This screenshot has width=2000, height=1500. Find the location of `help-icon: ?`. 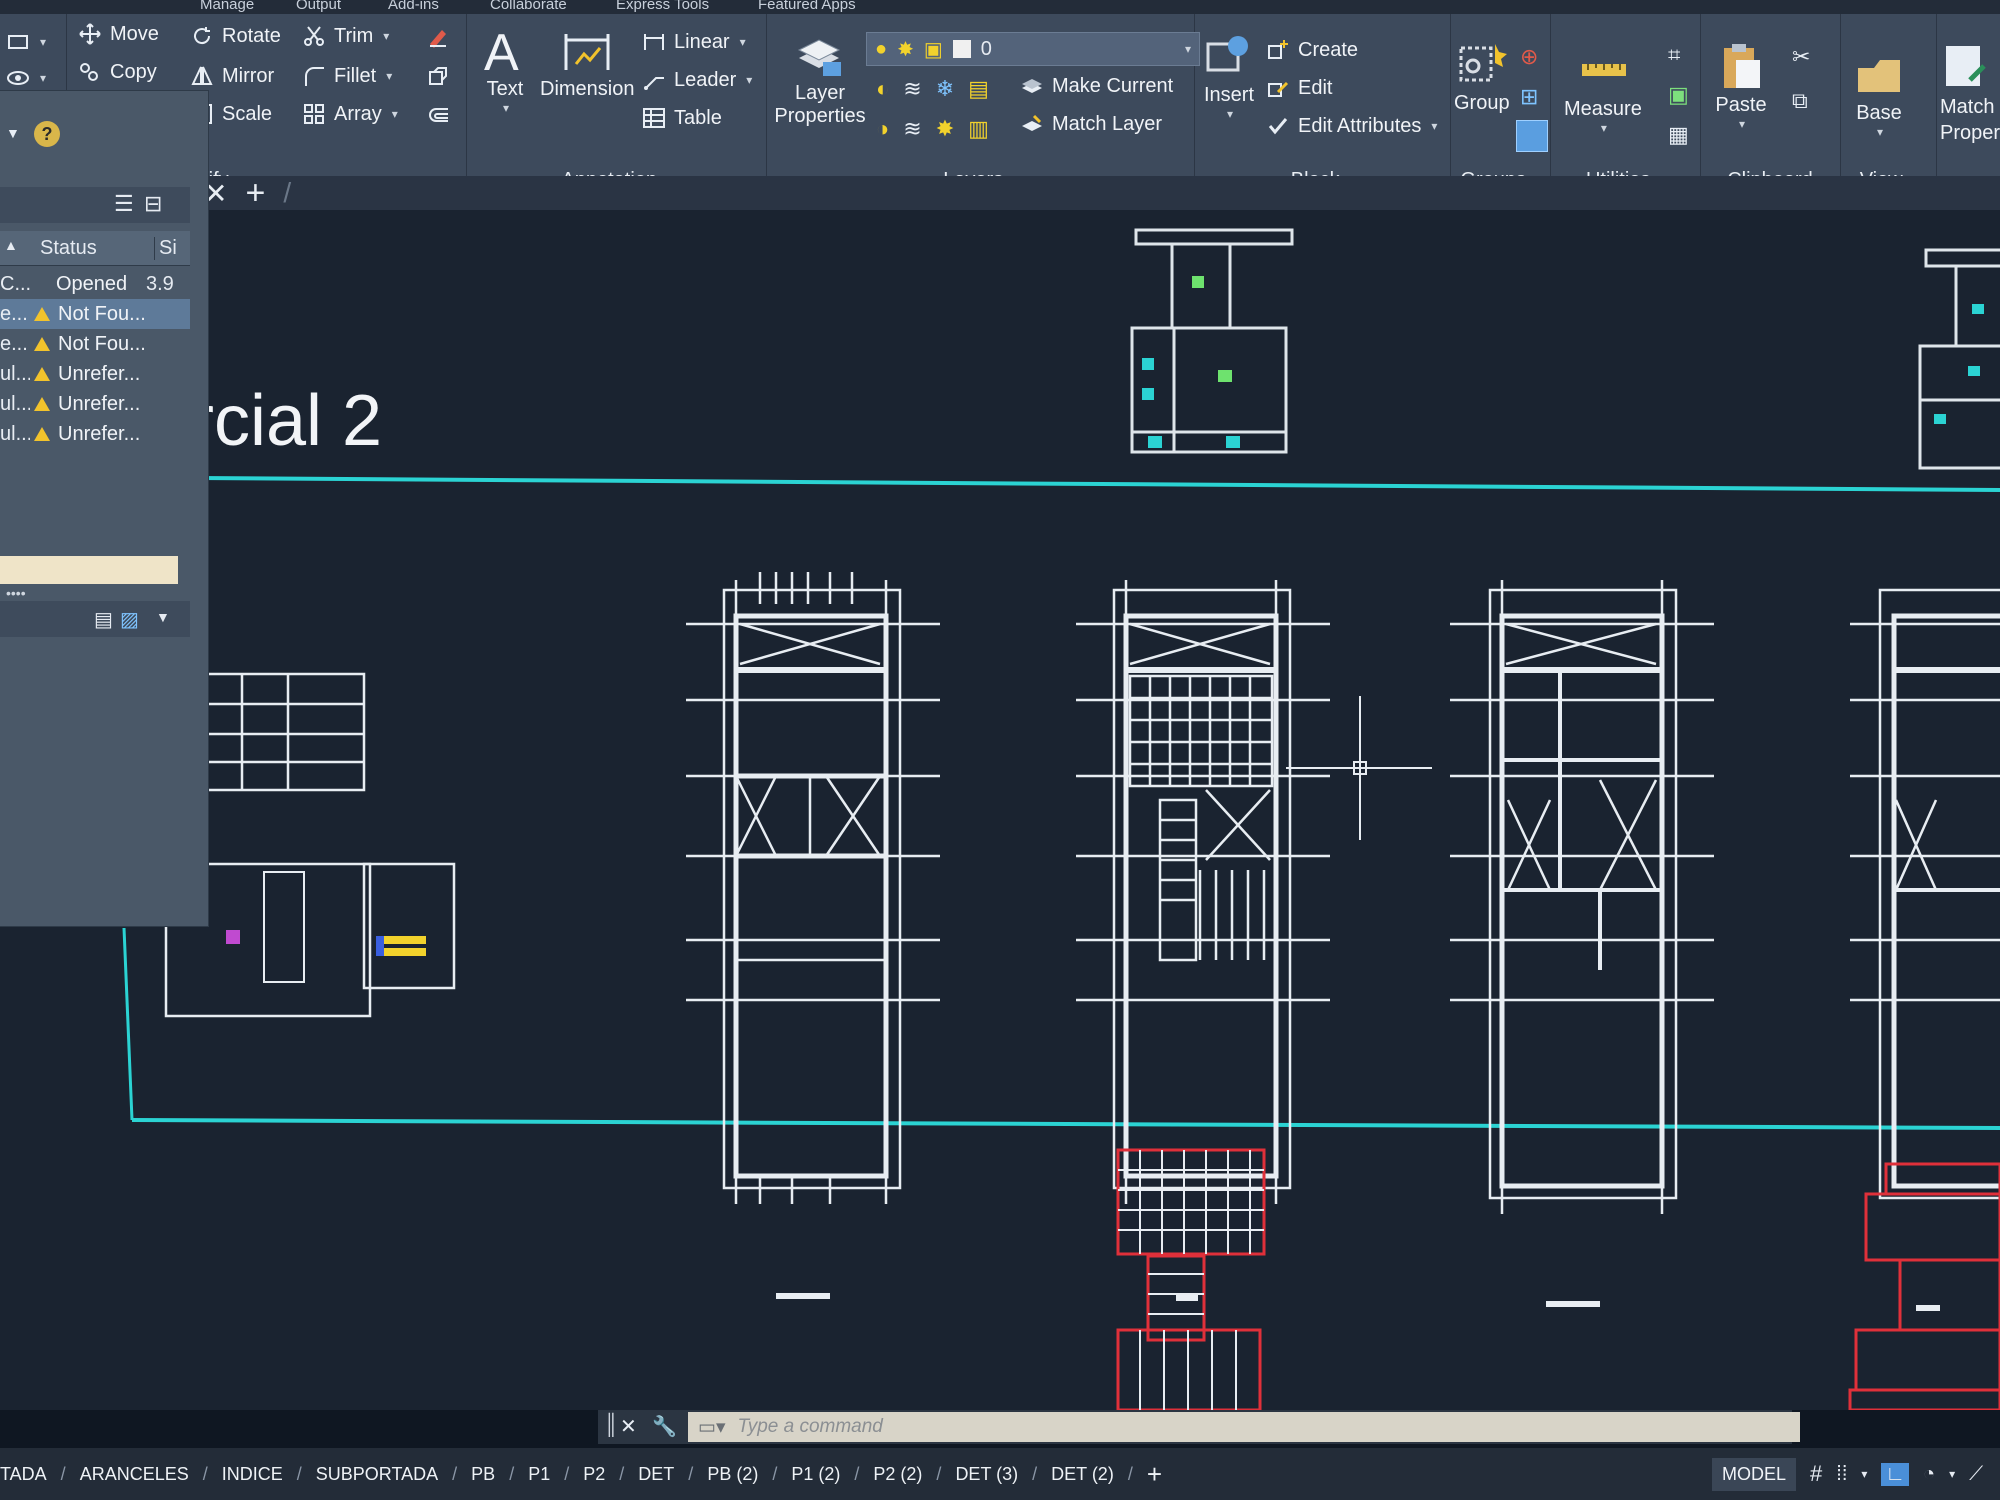

help-icon: ? is located at coordinates (47, 134).